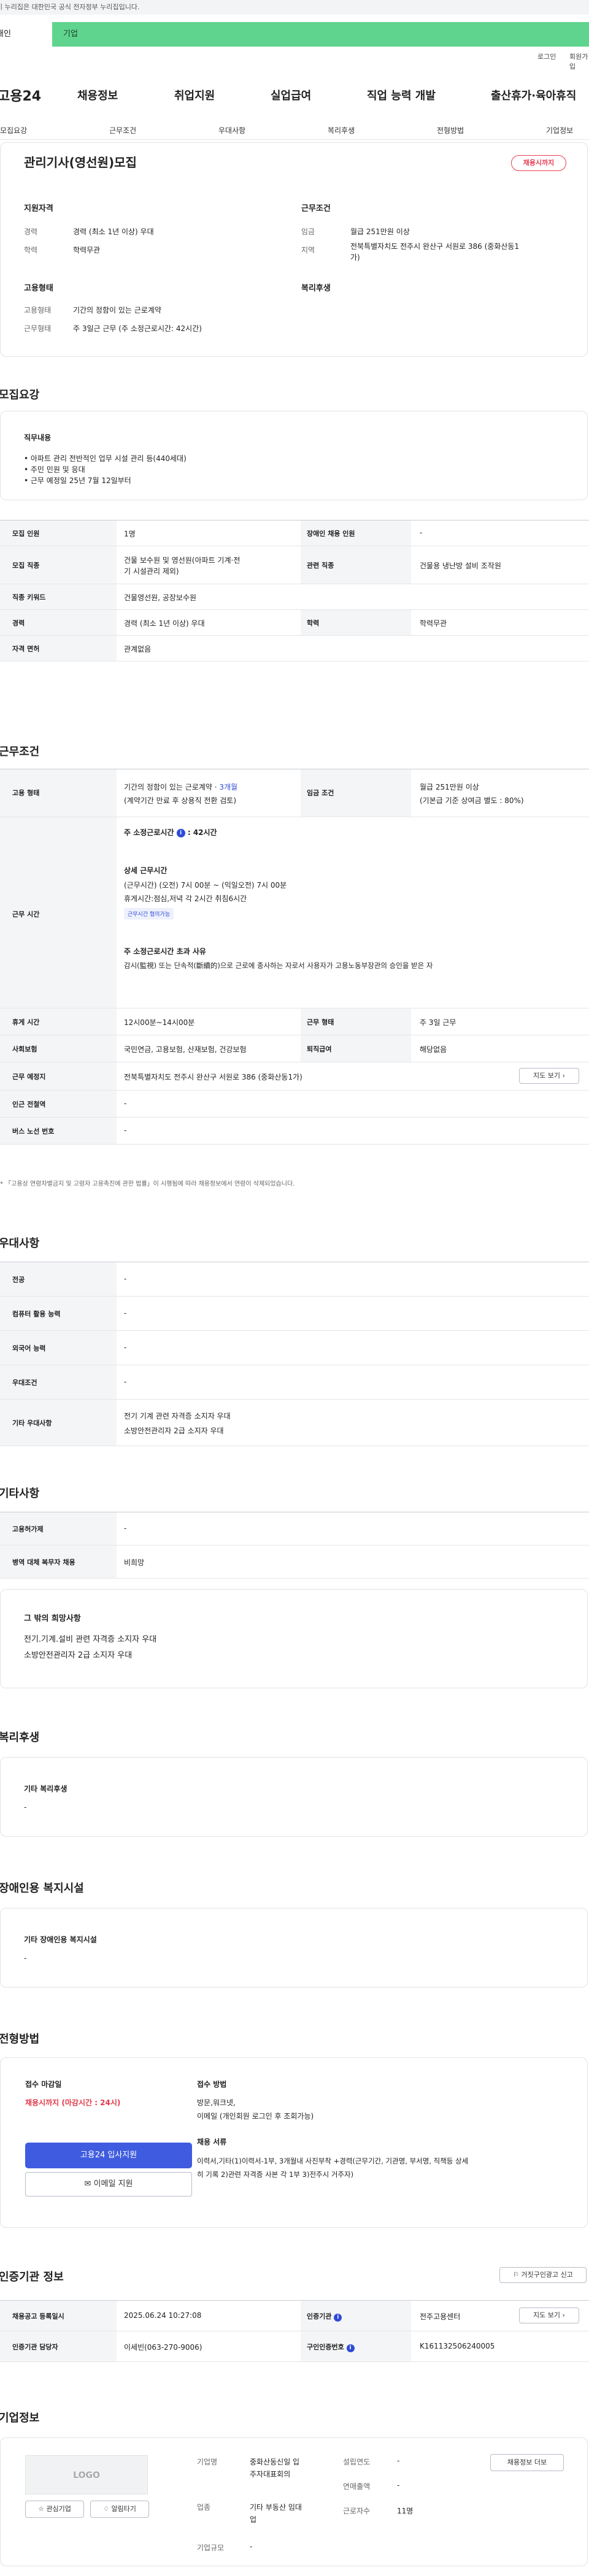 Image resolution: width=589 pixels, height=2576 pixels. What do you see at coordinates (38, 328) in the screenshot?
I see `emp-shift-label: 근무형태` at bounding box center [38, 328].